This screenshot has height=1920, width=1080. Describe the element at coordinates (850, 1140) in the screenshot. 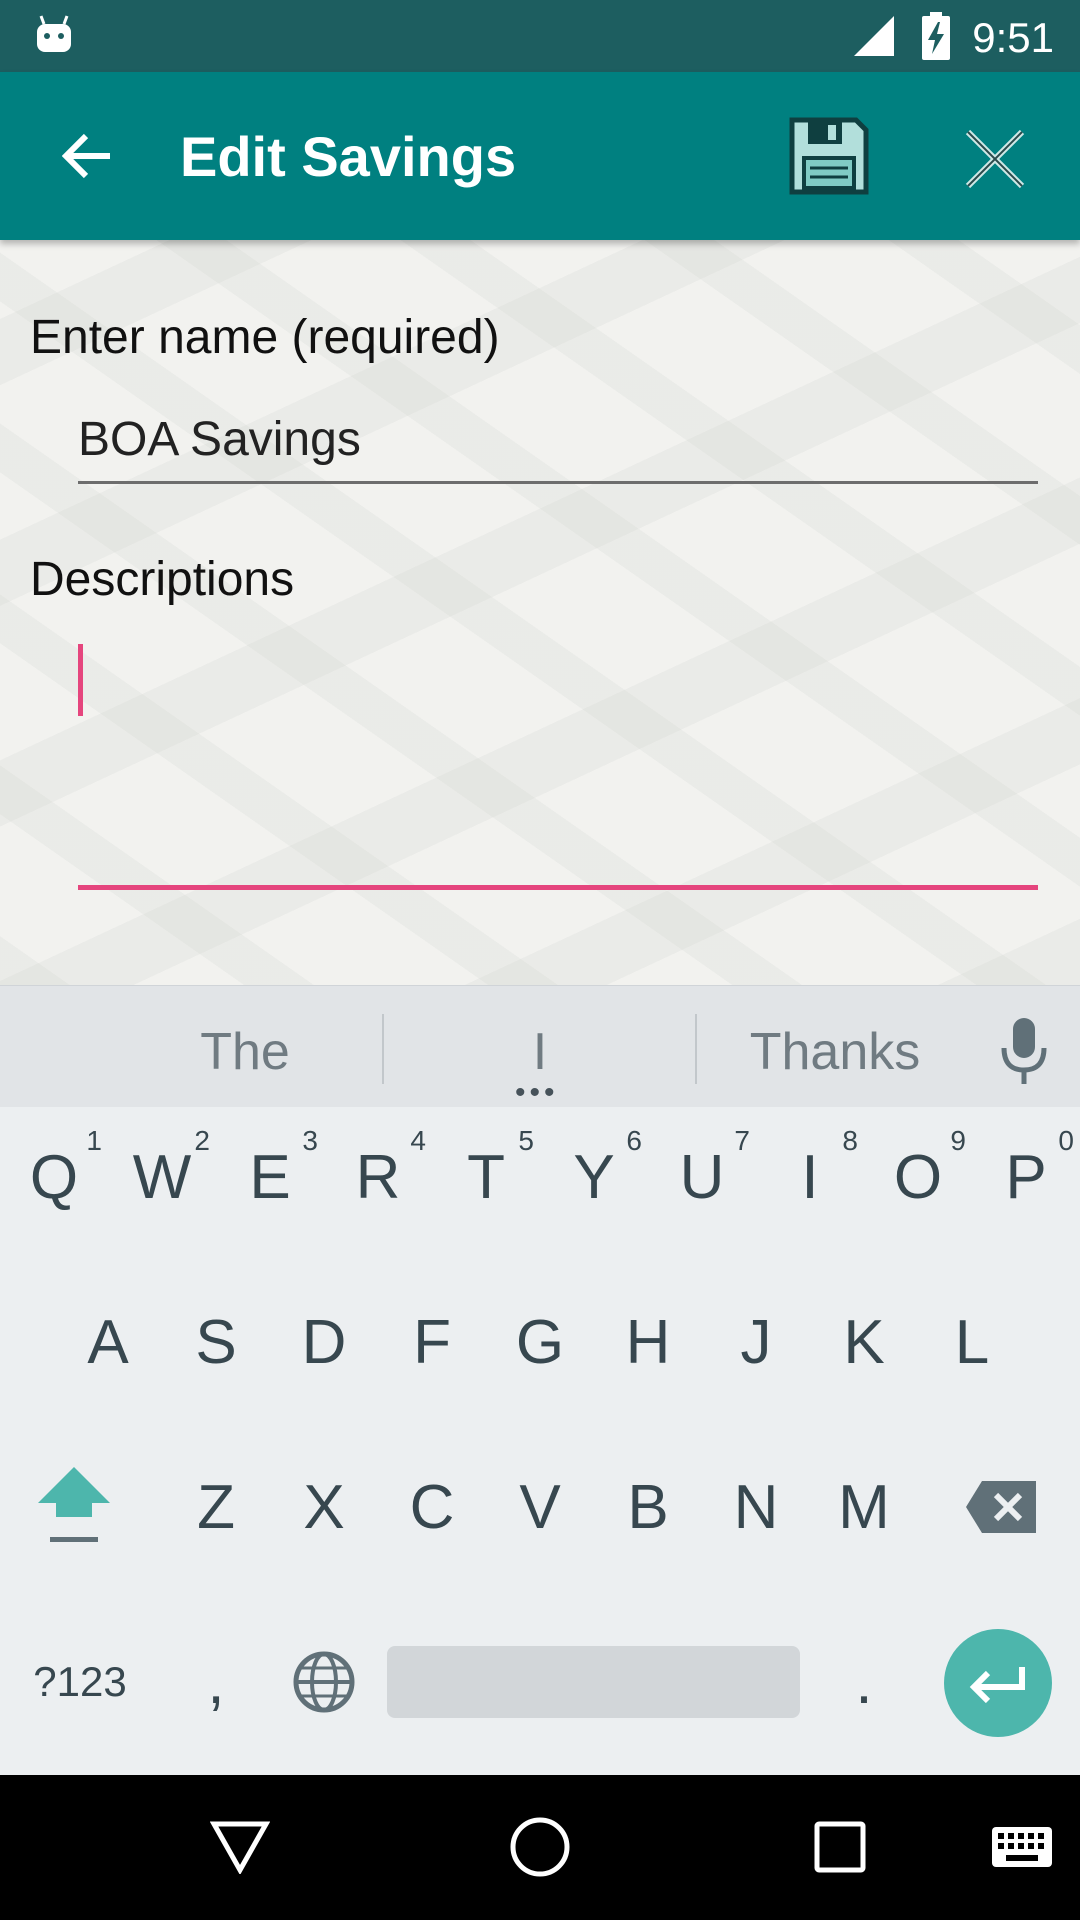

I see `key-hint: 8` at that location.